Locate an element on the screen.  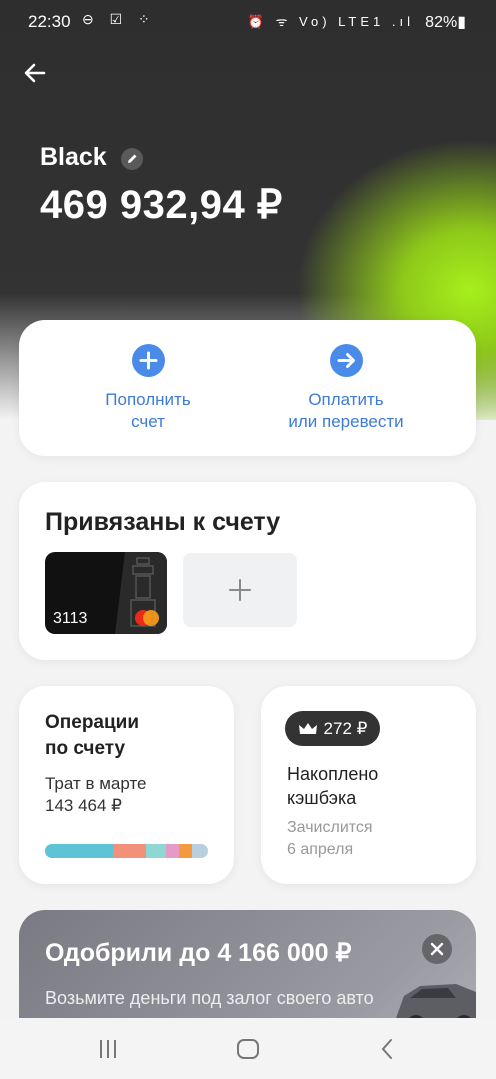
spending-bar is located at coordinates (126, 851).